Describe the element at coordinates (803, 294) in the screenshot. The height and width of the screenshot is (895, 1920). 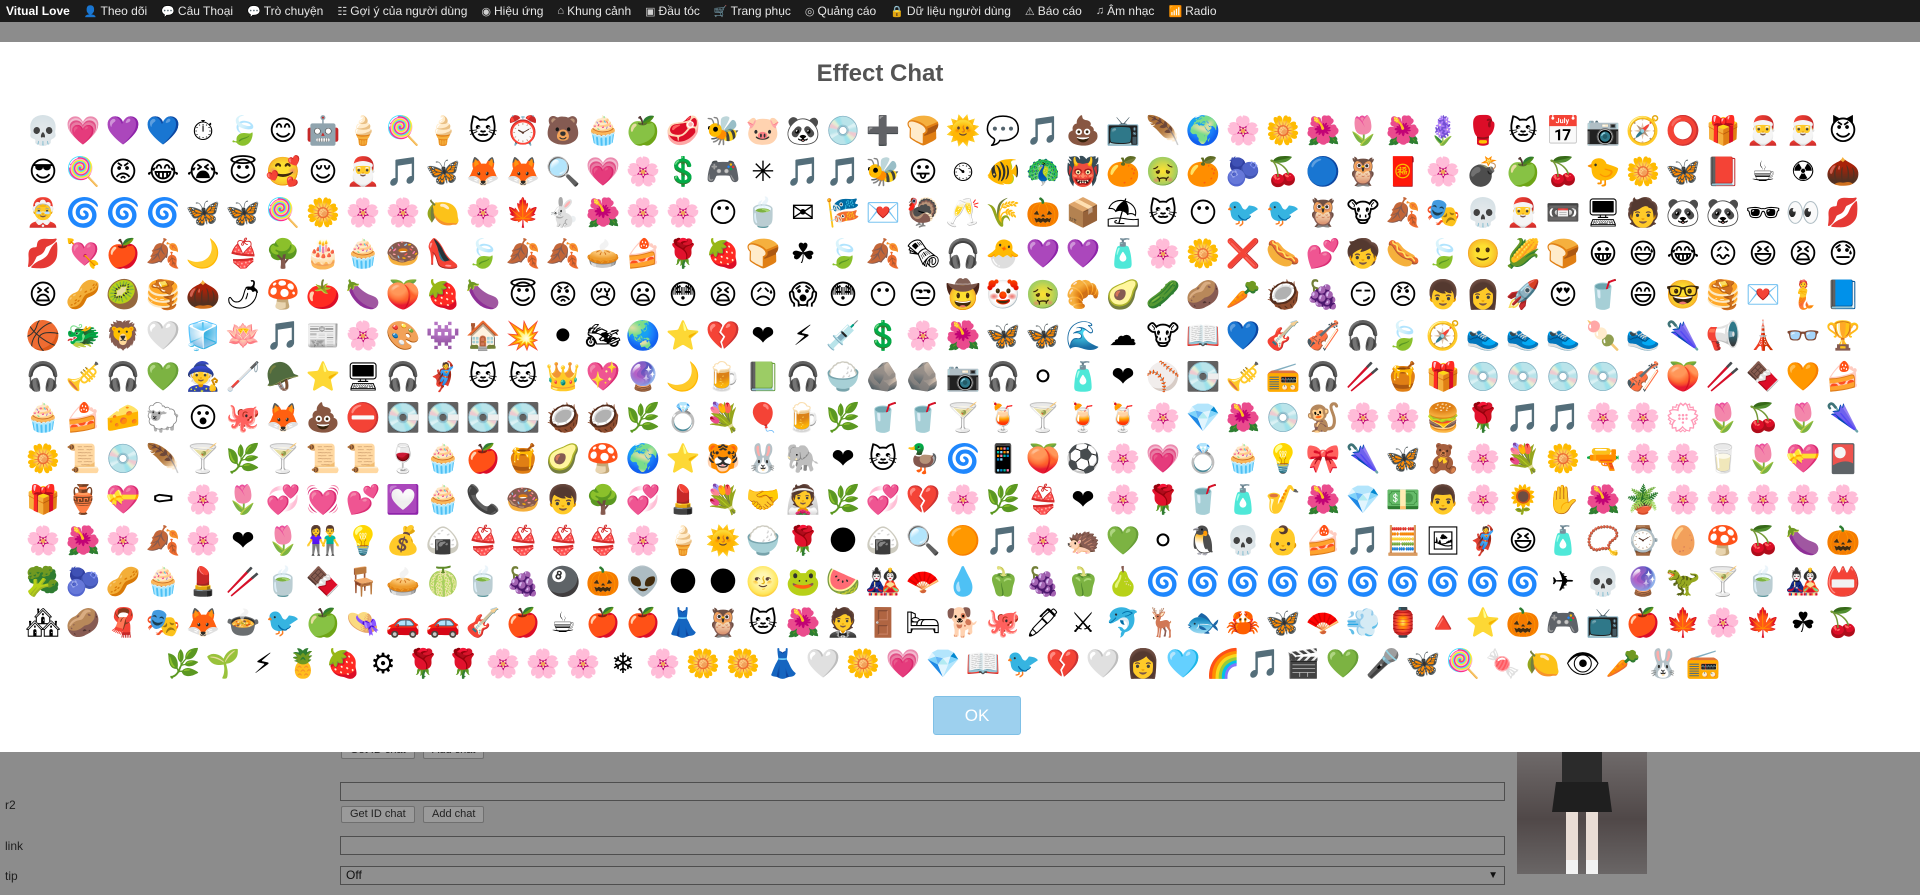
I see `effect-item: 😱` at that location.